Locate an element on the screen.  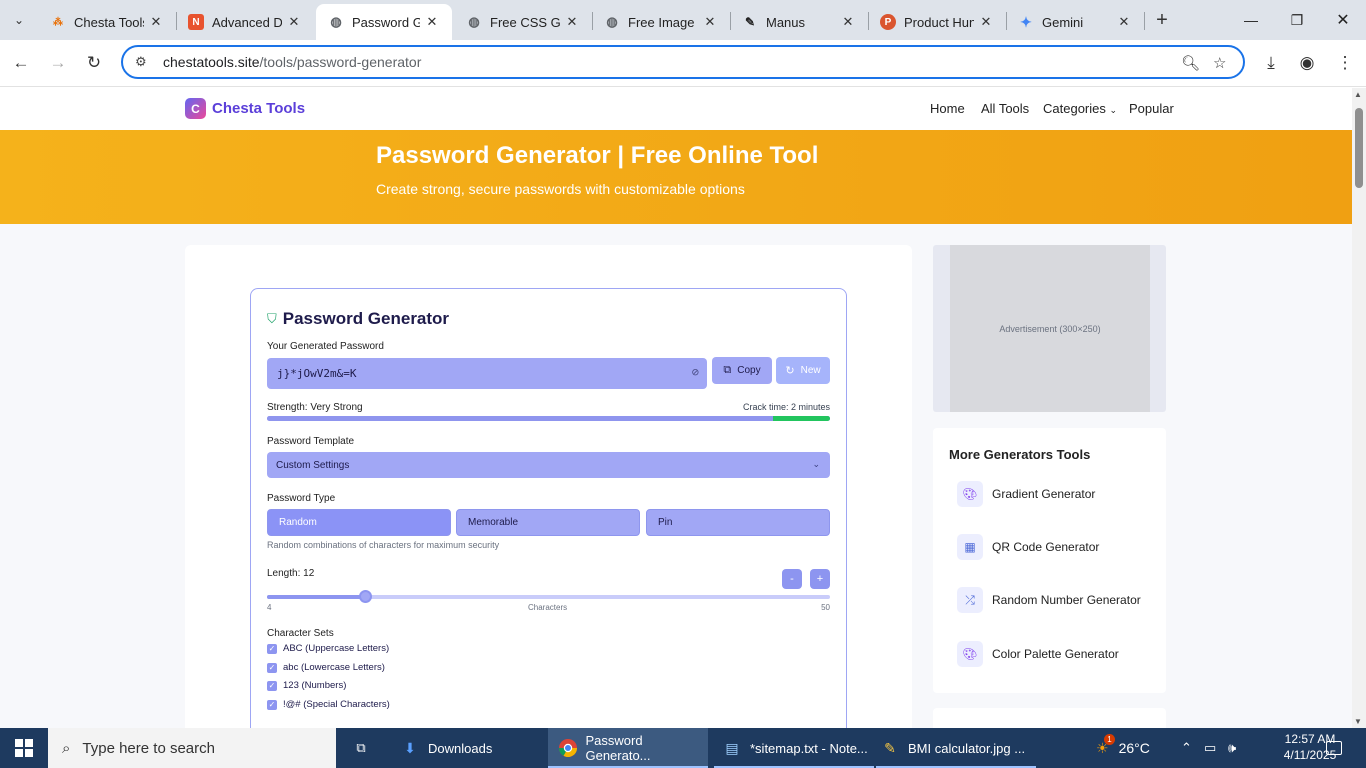
bookmark-star-icon: ☆ is located at coordinates (1219, 63).